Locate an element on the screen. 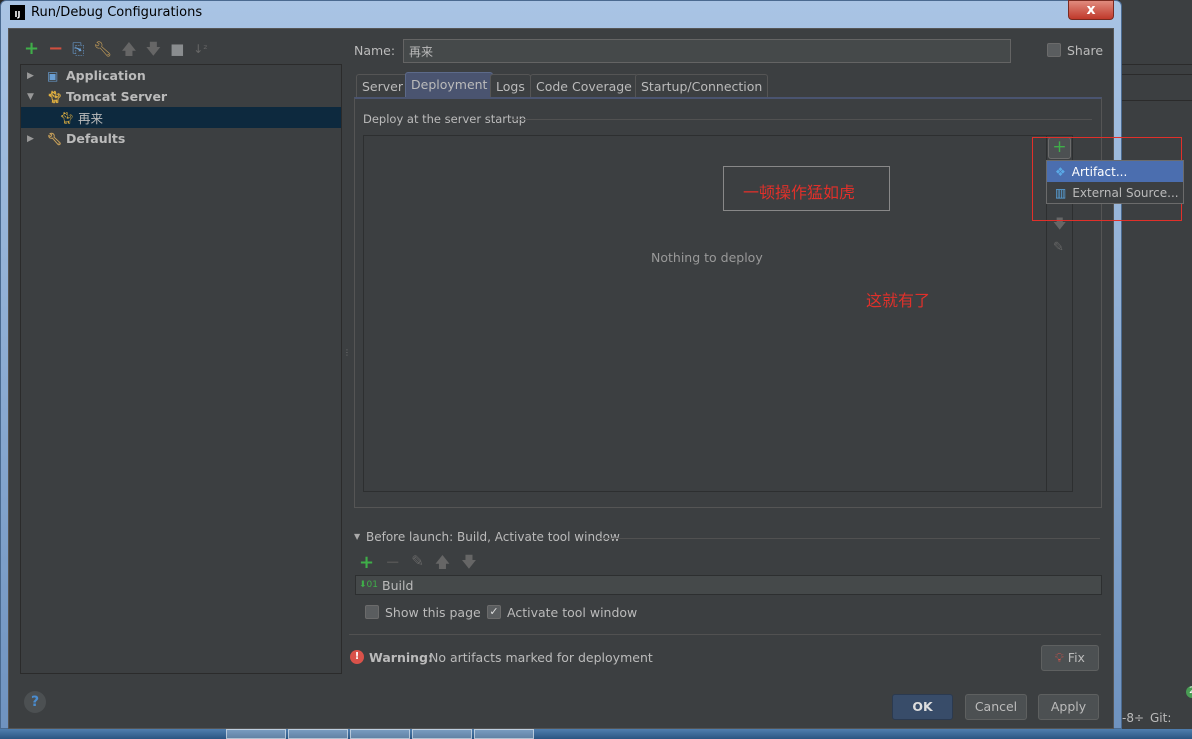 This screenshot has height=739, width=1192. show-page-checkbox is located at coordinates (372, 612).